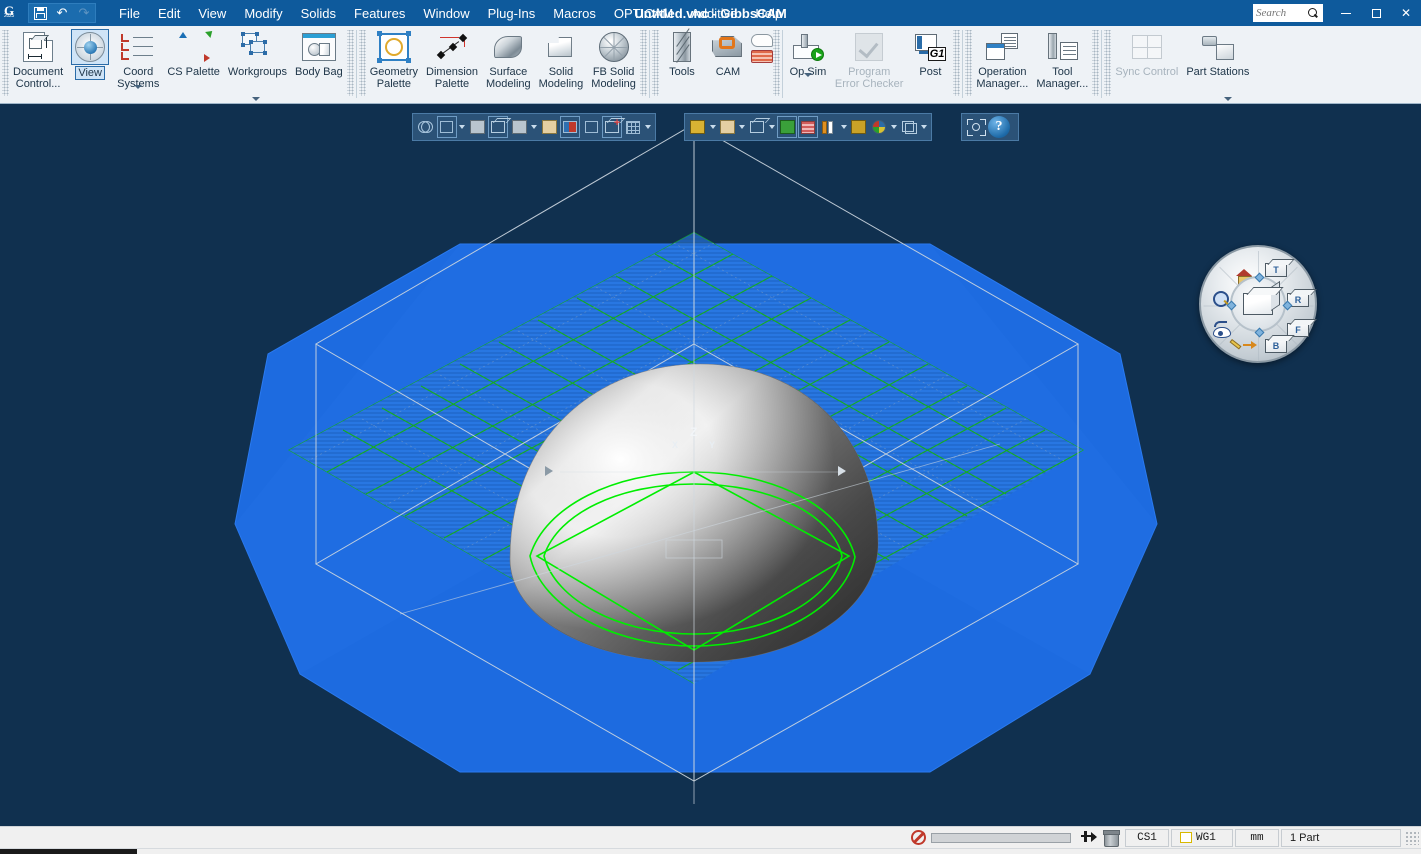 The width and height of the screenshot is (1421, 854). Describe the element at coordinates (138, 87) in the screenshot. I see `chevron-down-icon` at that location.